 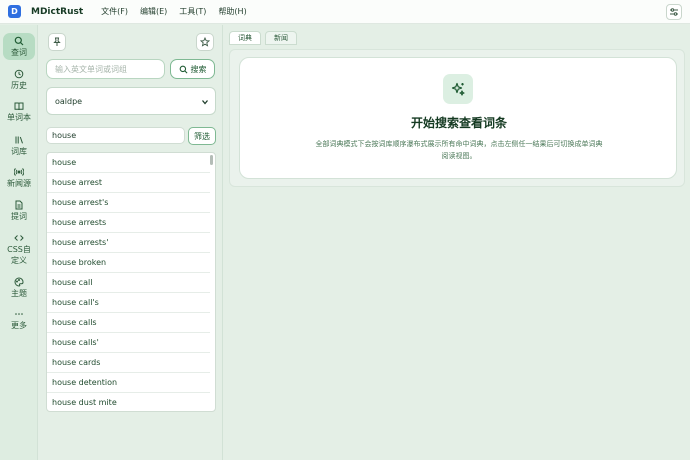 I want to click on list-item: house arrest's, so click(x=128, y=203).